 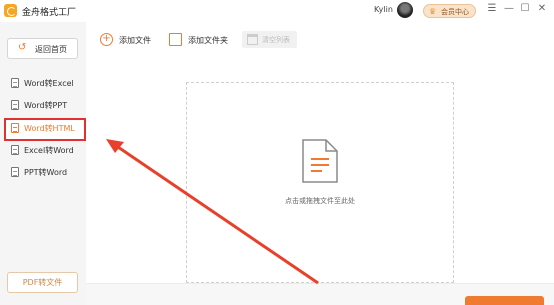 What do you see at coordinates (10, 10) in the screenshot?
I see `app-logo-icon` at bounding box center [10, 10].